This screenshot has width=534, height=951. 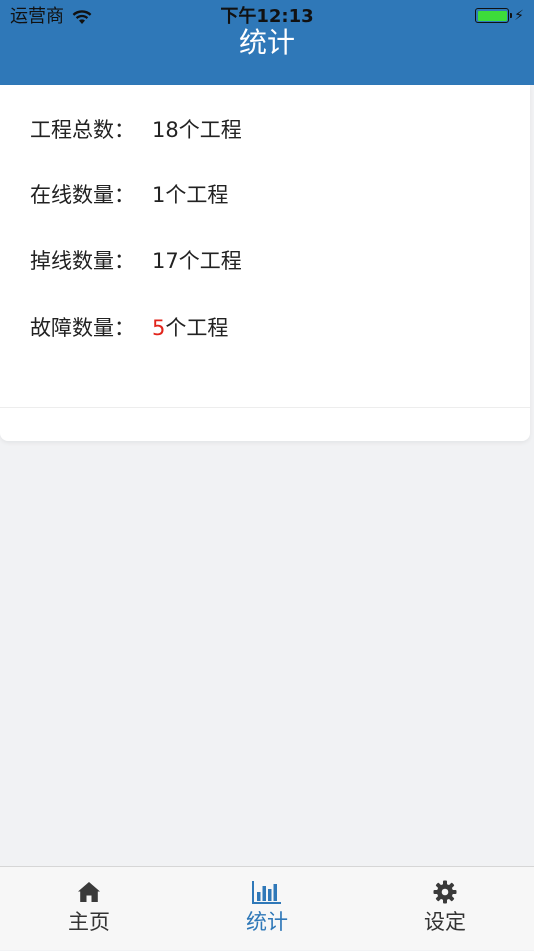 What do you see at coordinates (136, 261) in the screenshot?
I see `stat-row-offline: 掉线数量： 17个工程` at bounding box center [136, 261].